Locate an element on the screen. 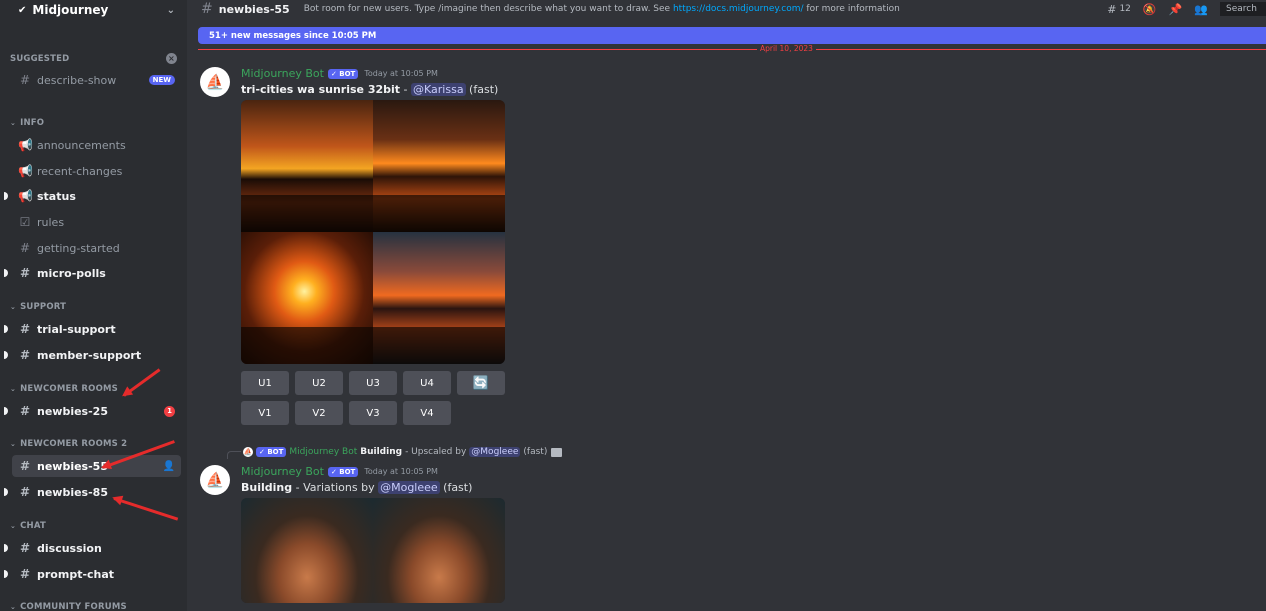 The height and width of the screenshot is (611, 1266). threads-icon: # is located at coordinates (1111, 9).